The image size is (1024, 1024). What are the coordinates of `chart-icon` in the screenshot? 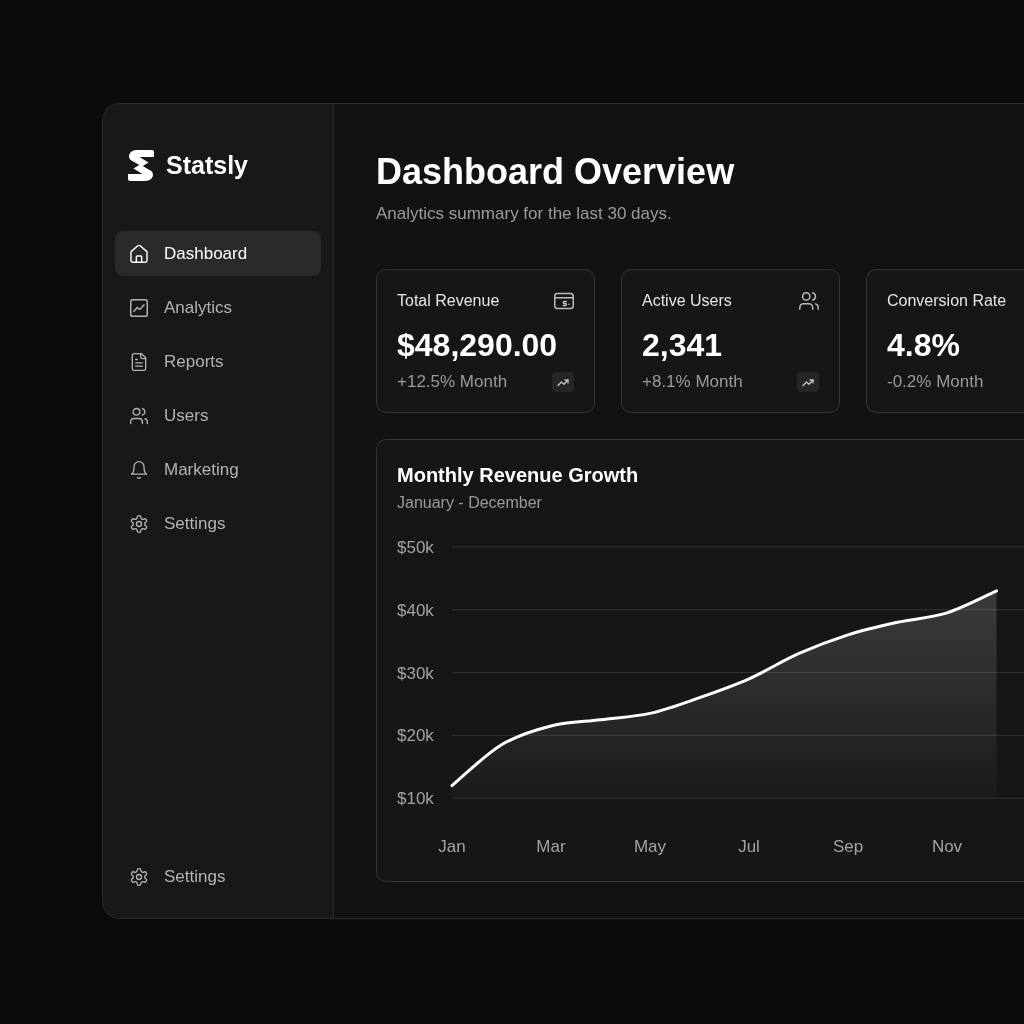 It's located at (139, 307).